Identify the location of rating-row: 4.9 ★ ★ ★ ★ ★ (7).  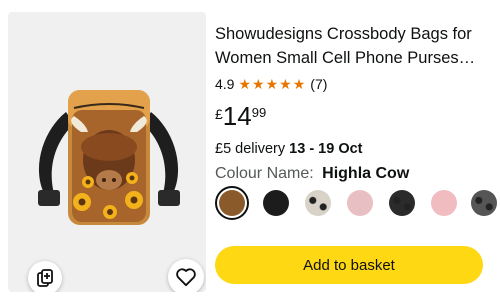
(271, 84).